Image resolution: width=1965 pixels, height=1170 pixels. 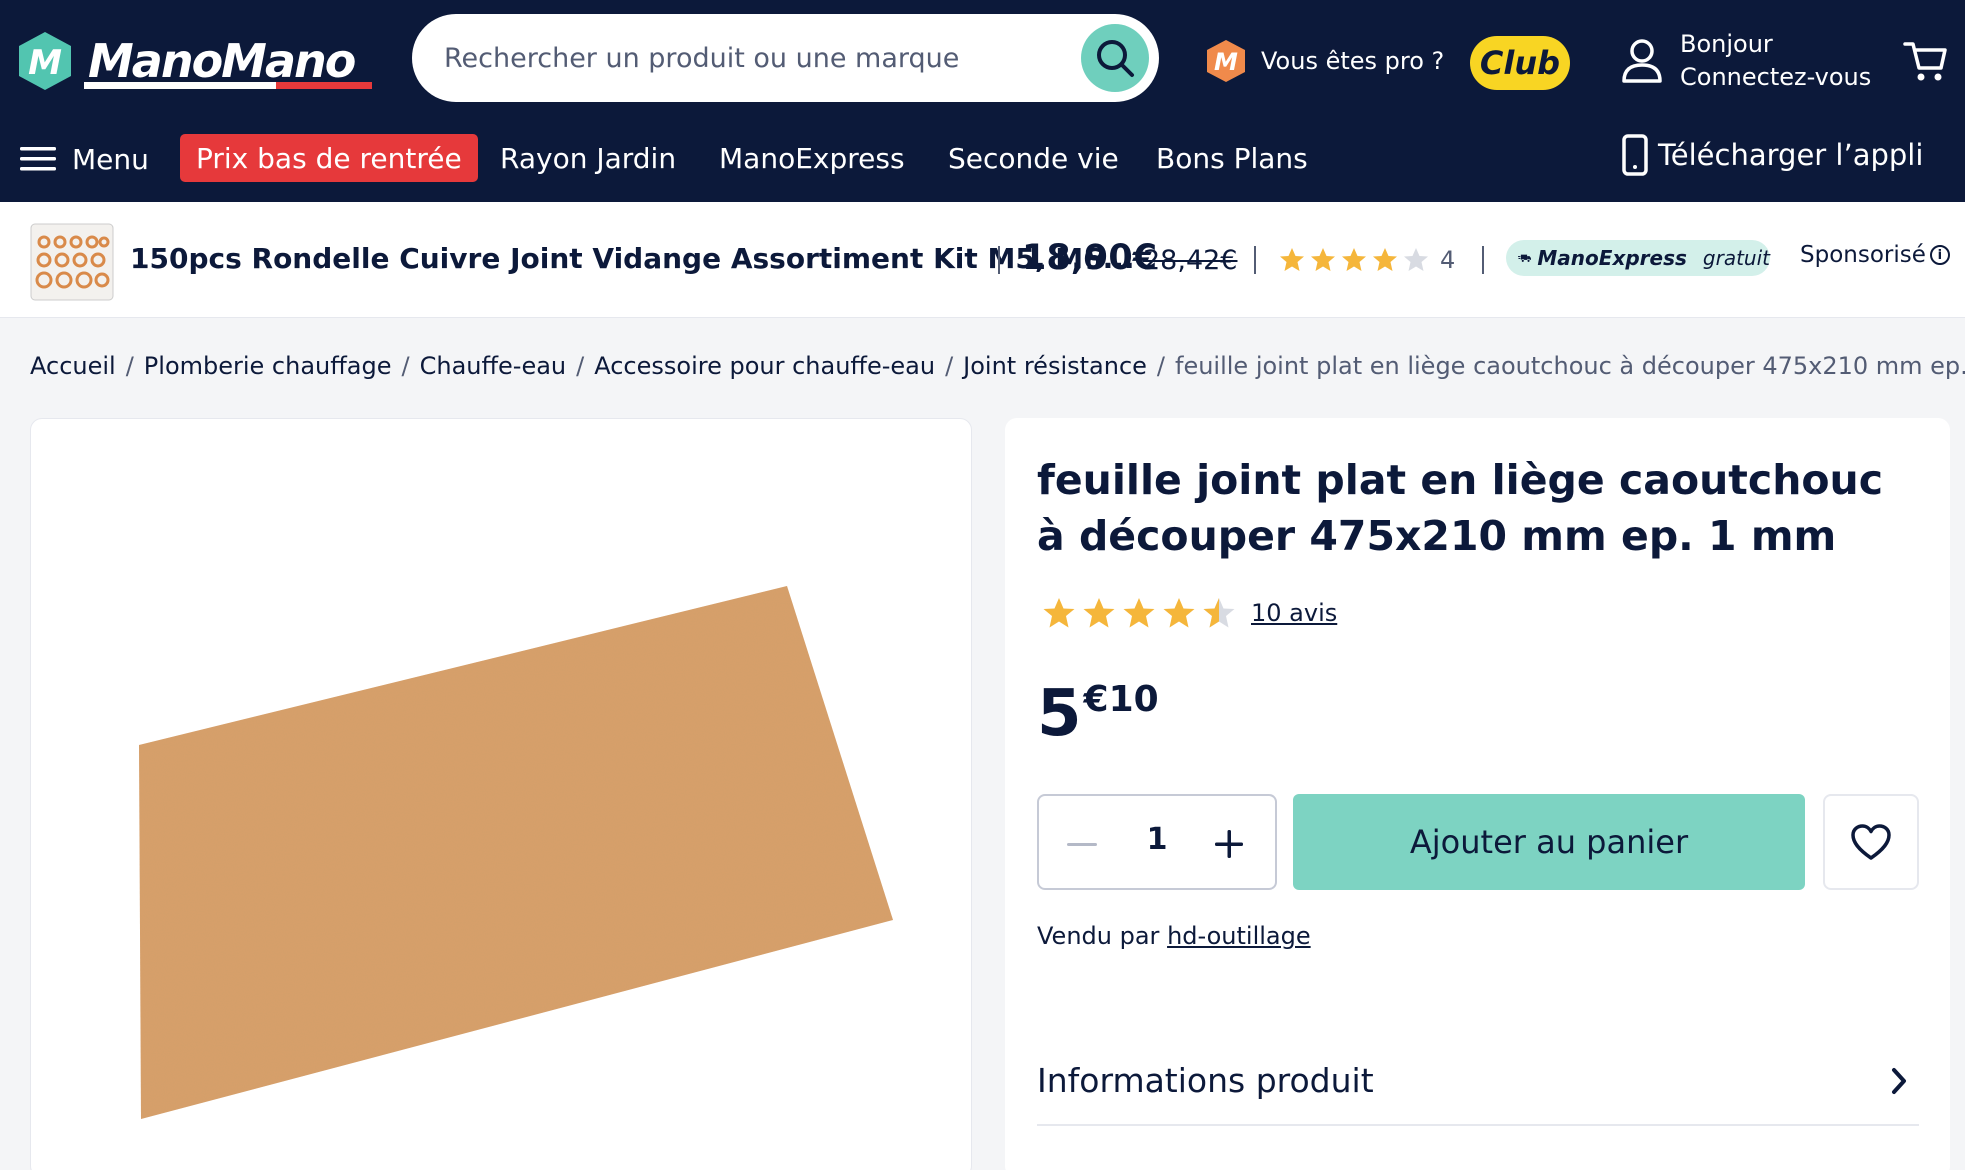 I want to click on wishlist-button, so click(x=1871, y=842).